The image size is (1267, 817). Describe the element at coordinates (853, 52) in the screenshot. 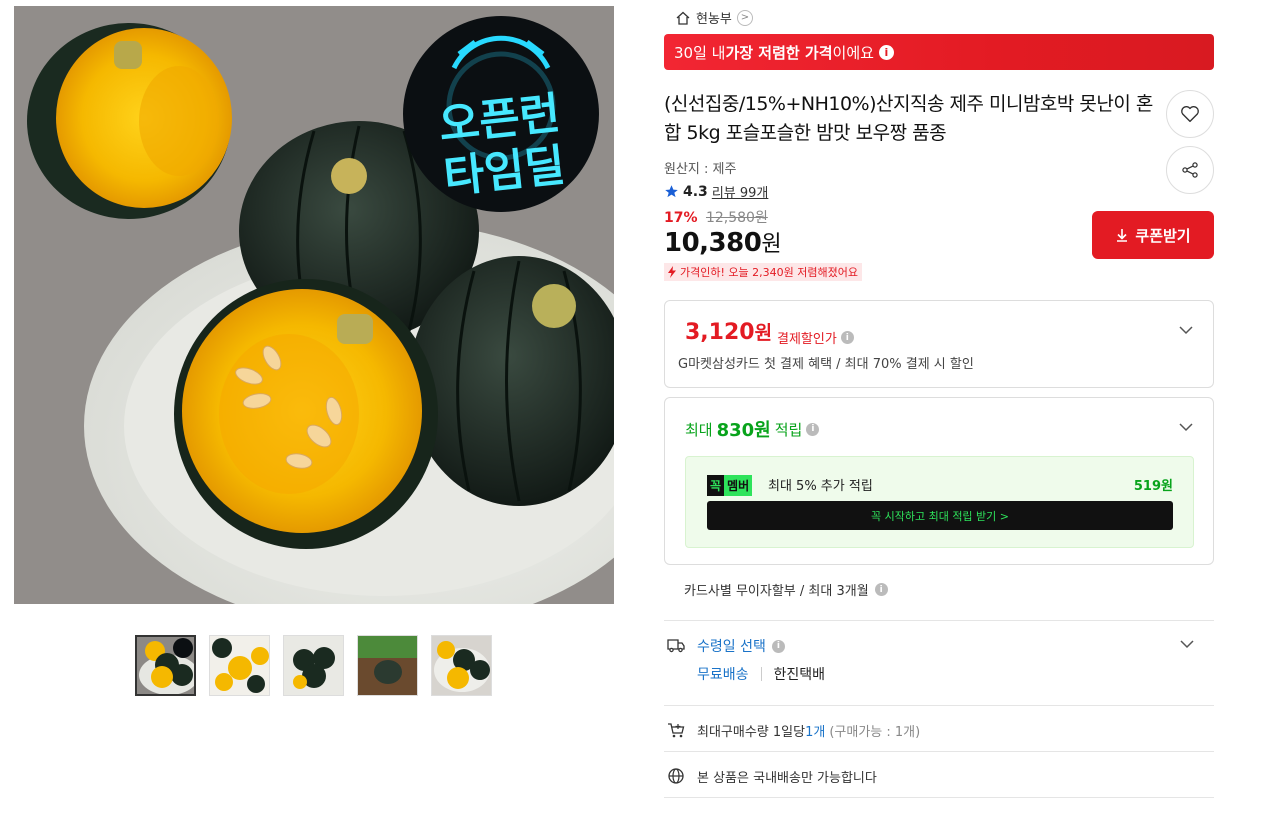

I see `banner-suffix: 이에요` at that location.